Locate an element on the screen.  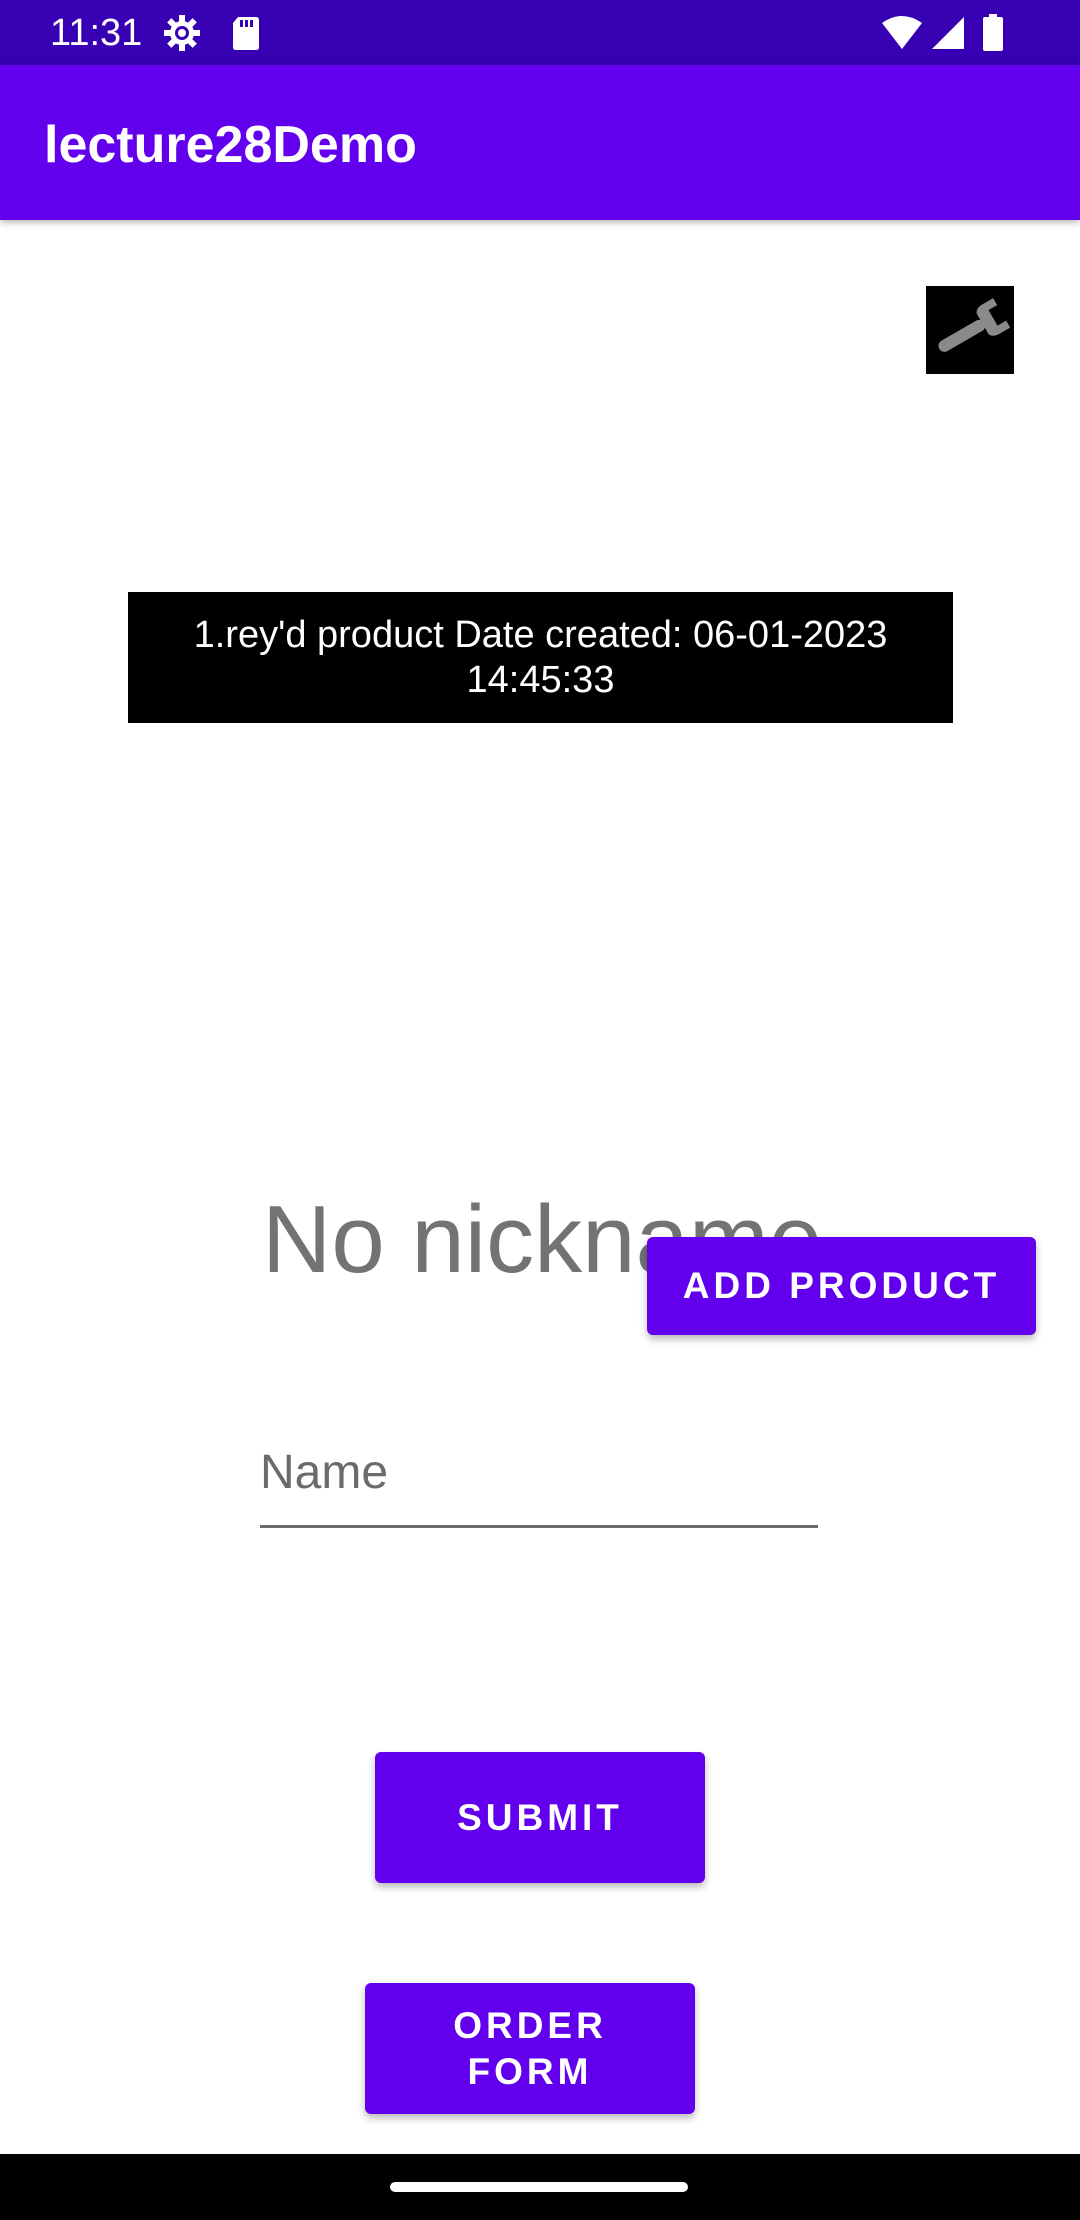
app-bar: lecture28Demo is located at coordinates (540, 142).